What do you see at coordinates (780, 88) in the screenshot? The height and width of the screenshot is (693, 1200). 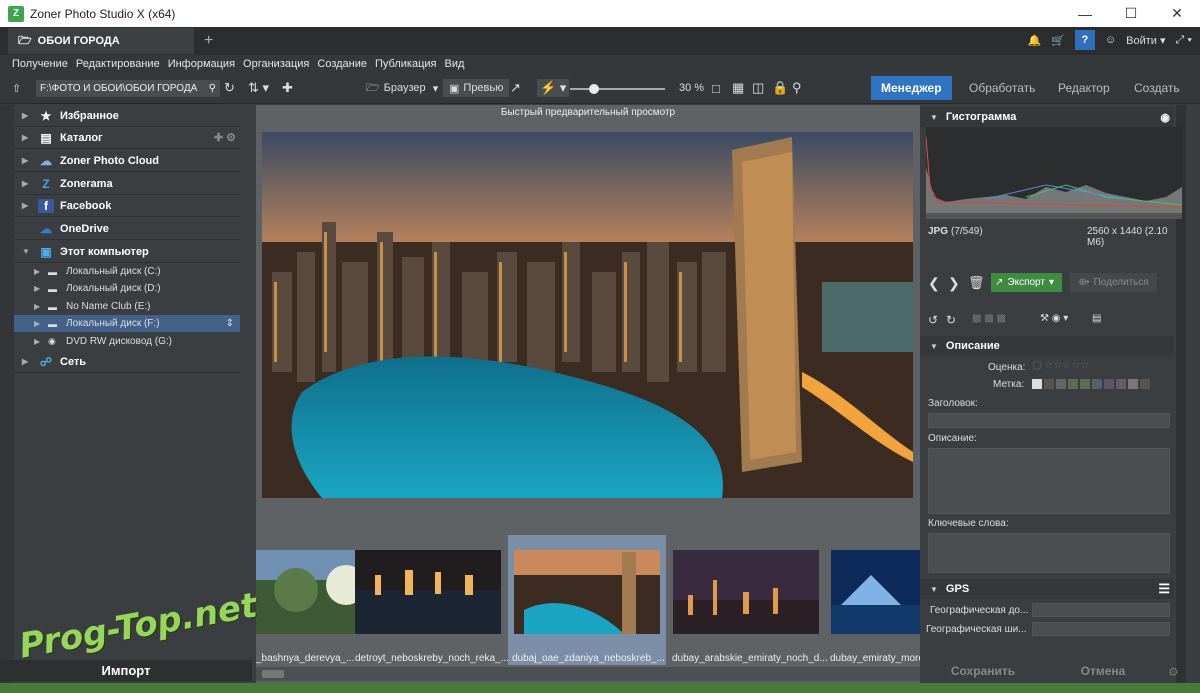 I see `lock-icon: 🔒` at bounding box center [780, 88].